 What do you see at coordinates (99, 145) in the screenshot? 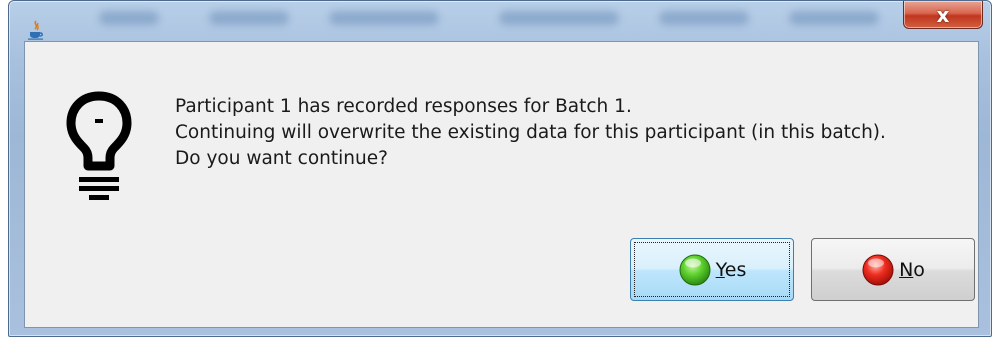
I see `lightbulb-icon` at bounding box center [99, 145].